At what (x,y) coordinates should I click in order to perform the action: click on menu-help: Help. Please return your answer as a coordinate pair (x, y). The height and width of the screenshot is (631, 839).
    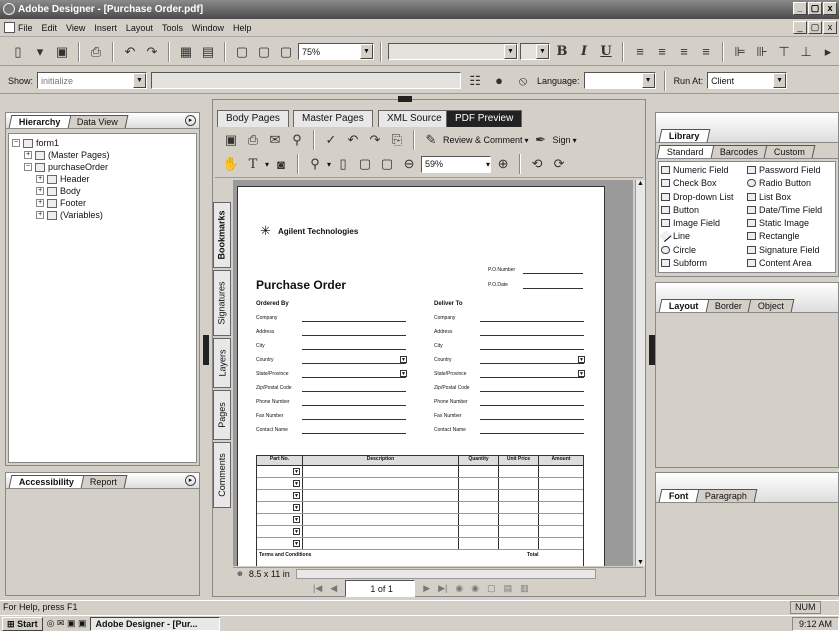
    Looking at the image, I should click on (242, 28).